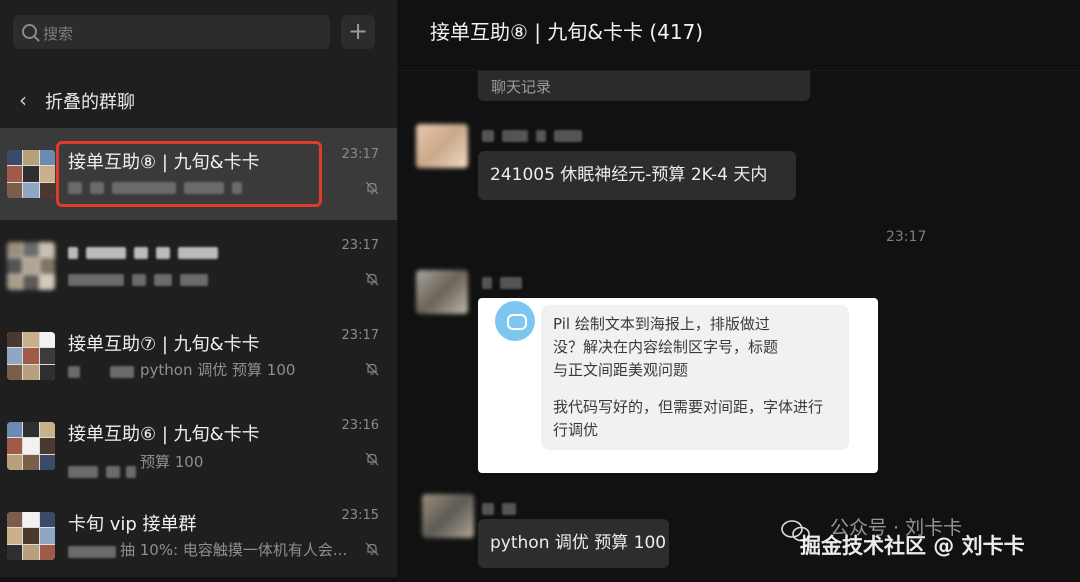 Image resolution: width=1080 pixels, height=582 pixels. Describe the element at coordinates (58, 34) in the screenshot. I see `search-placeholder: 搜索` at that location.